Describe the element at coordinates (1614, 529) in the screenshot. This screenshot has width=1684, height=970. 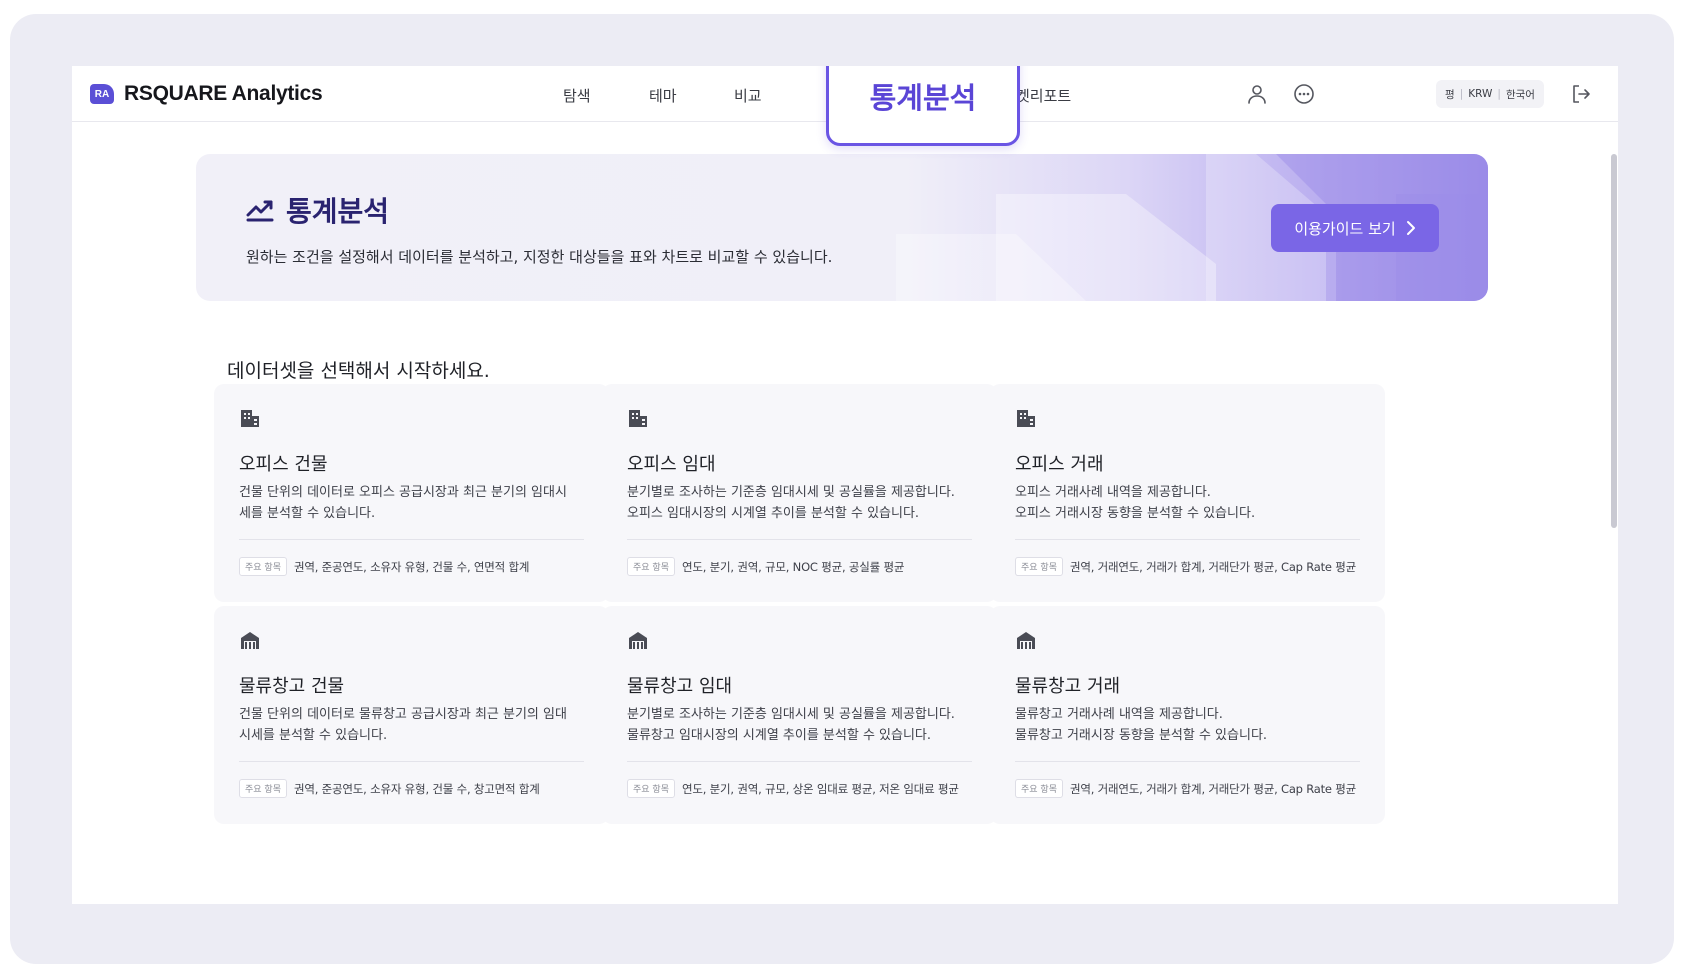
I see `scrollbar` at that location.